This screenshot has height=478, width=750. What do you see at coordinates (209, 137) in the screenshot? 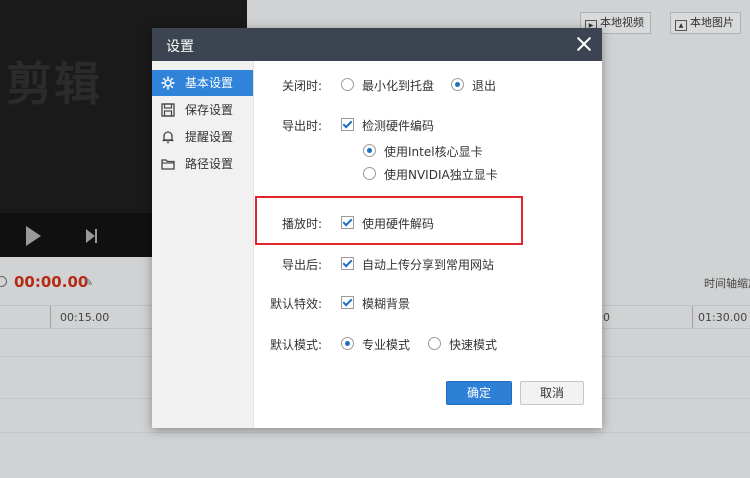
I see `sidebar-item-label: 提醒设置` at bounding box center [209, 137].